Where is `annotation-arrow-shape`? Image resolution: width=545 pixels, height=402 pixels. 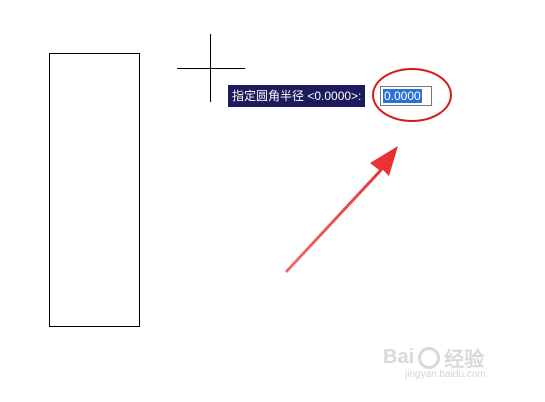 annotation-arrow-shape is located at coordinates (341, 209).